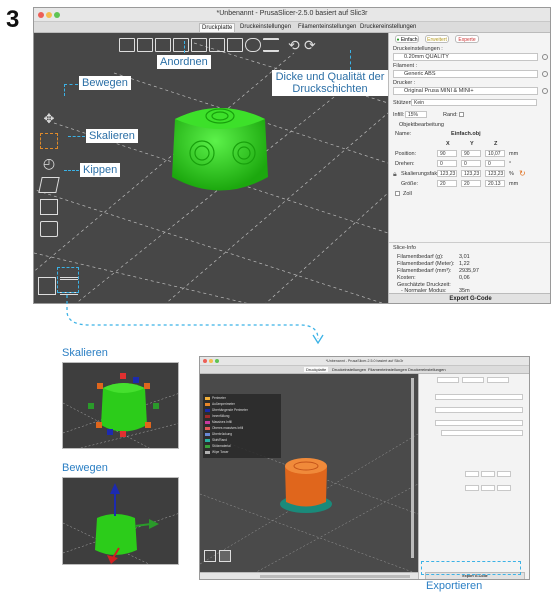 This screenshot has width=557, height=600. Describe the element at coordinates (68, 280) in the screenshot. I see `preview-highlight` at that location.